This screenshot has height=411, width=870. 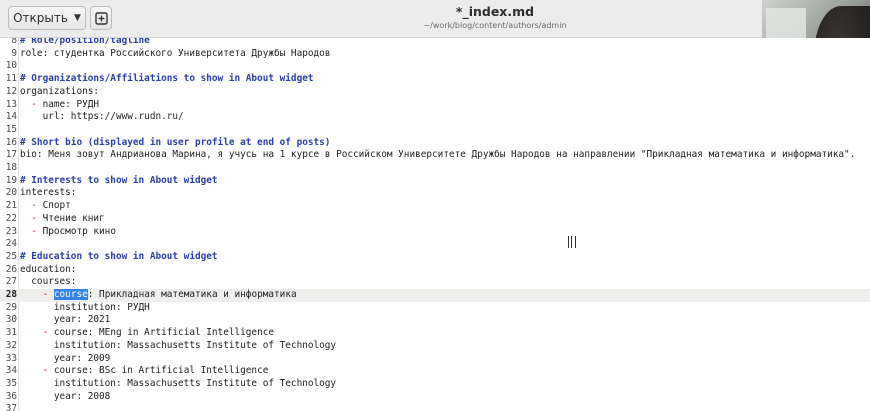 What do you see at coordinates (11, 294) in the screenshot?
I see `line-number: 28` at bounding box center [11, 294].